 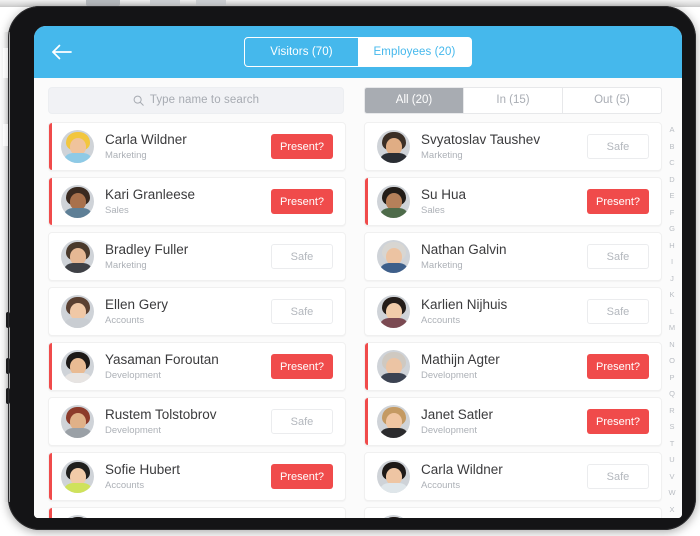 I want to click on alphabet-index-letter: D, so click(x=672, y=180).